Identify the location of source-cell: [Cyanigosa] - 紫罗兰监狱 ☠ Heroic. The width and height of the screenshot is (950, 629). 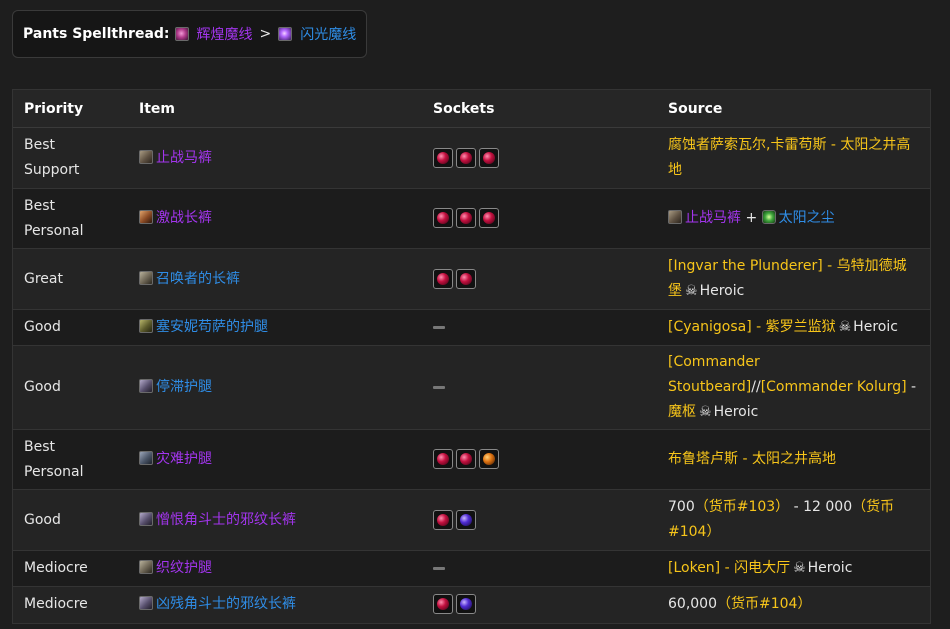
(793, 327).